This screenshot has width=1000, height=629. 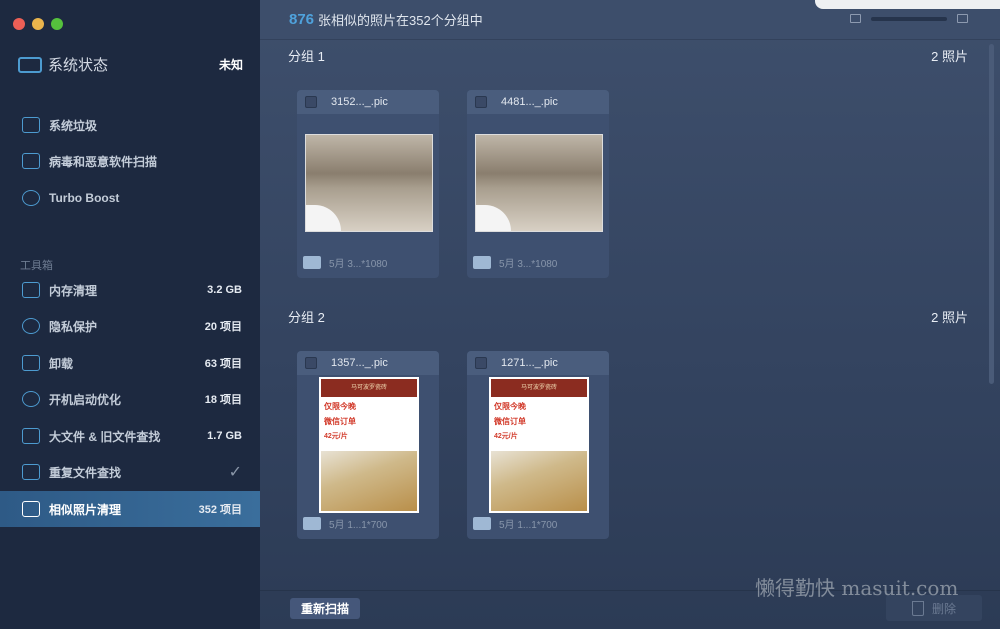 I want to click on monitor-icon, so click(x=31, y=125).